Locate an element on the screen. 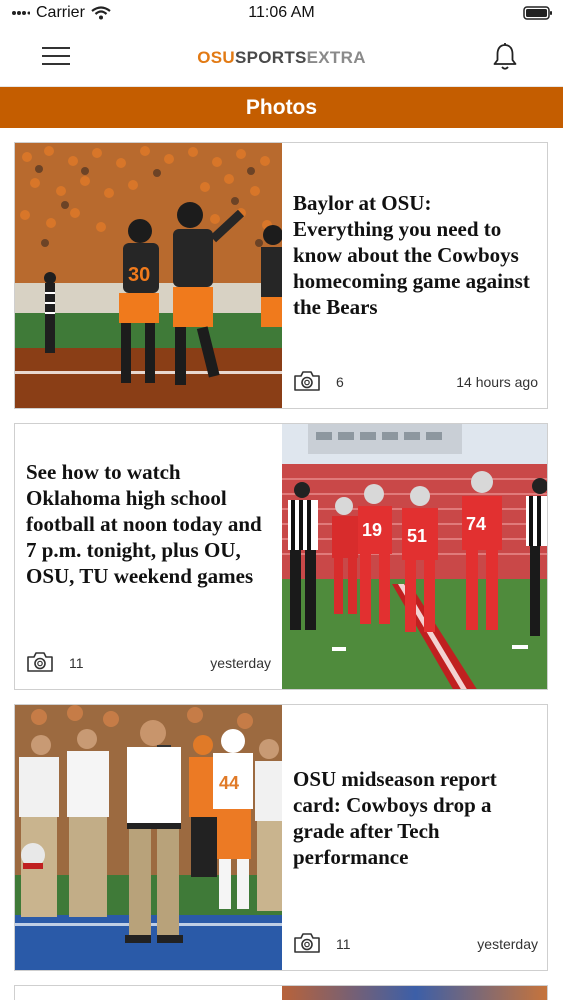  section-header: Photos is located at coordinates (281, 107).